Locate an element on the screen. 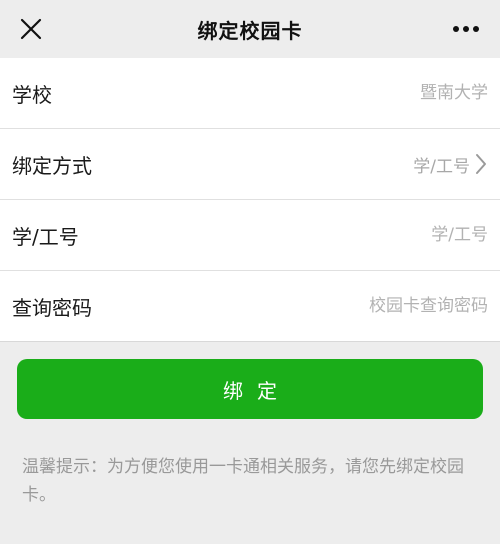 The image size is (500, 544). page-title: 绑定校园卡 is located at coordinates (250, 30).